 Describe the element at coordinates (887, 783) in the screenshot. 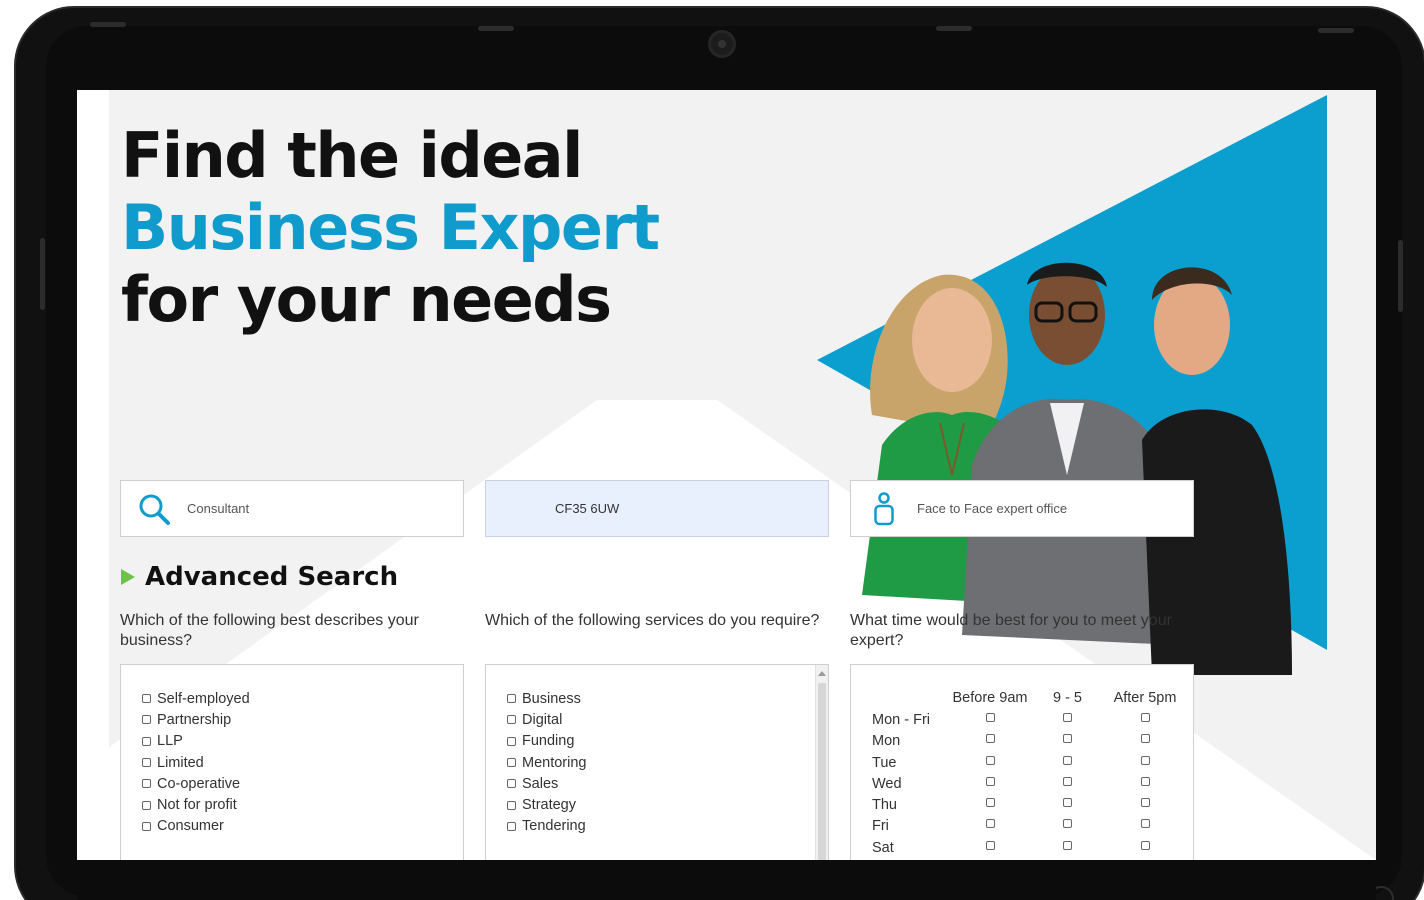

I see `day-label: Wed` at that location.